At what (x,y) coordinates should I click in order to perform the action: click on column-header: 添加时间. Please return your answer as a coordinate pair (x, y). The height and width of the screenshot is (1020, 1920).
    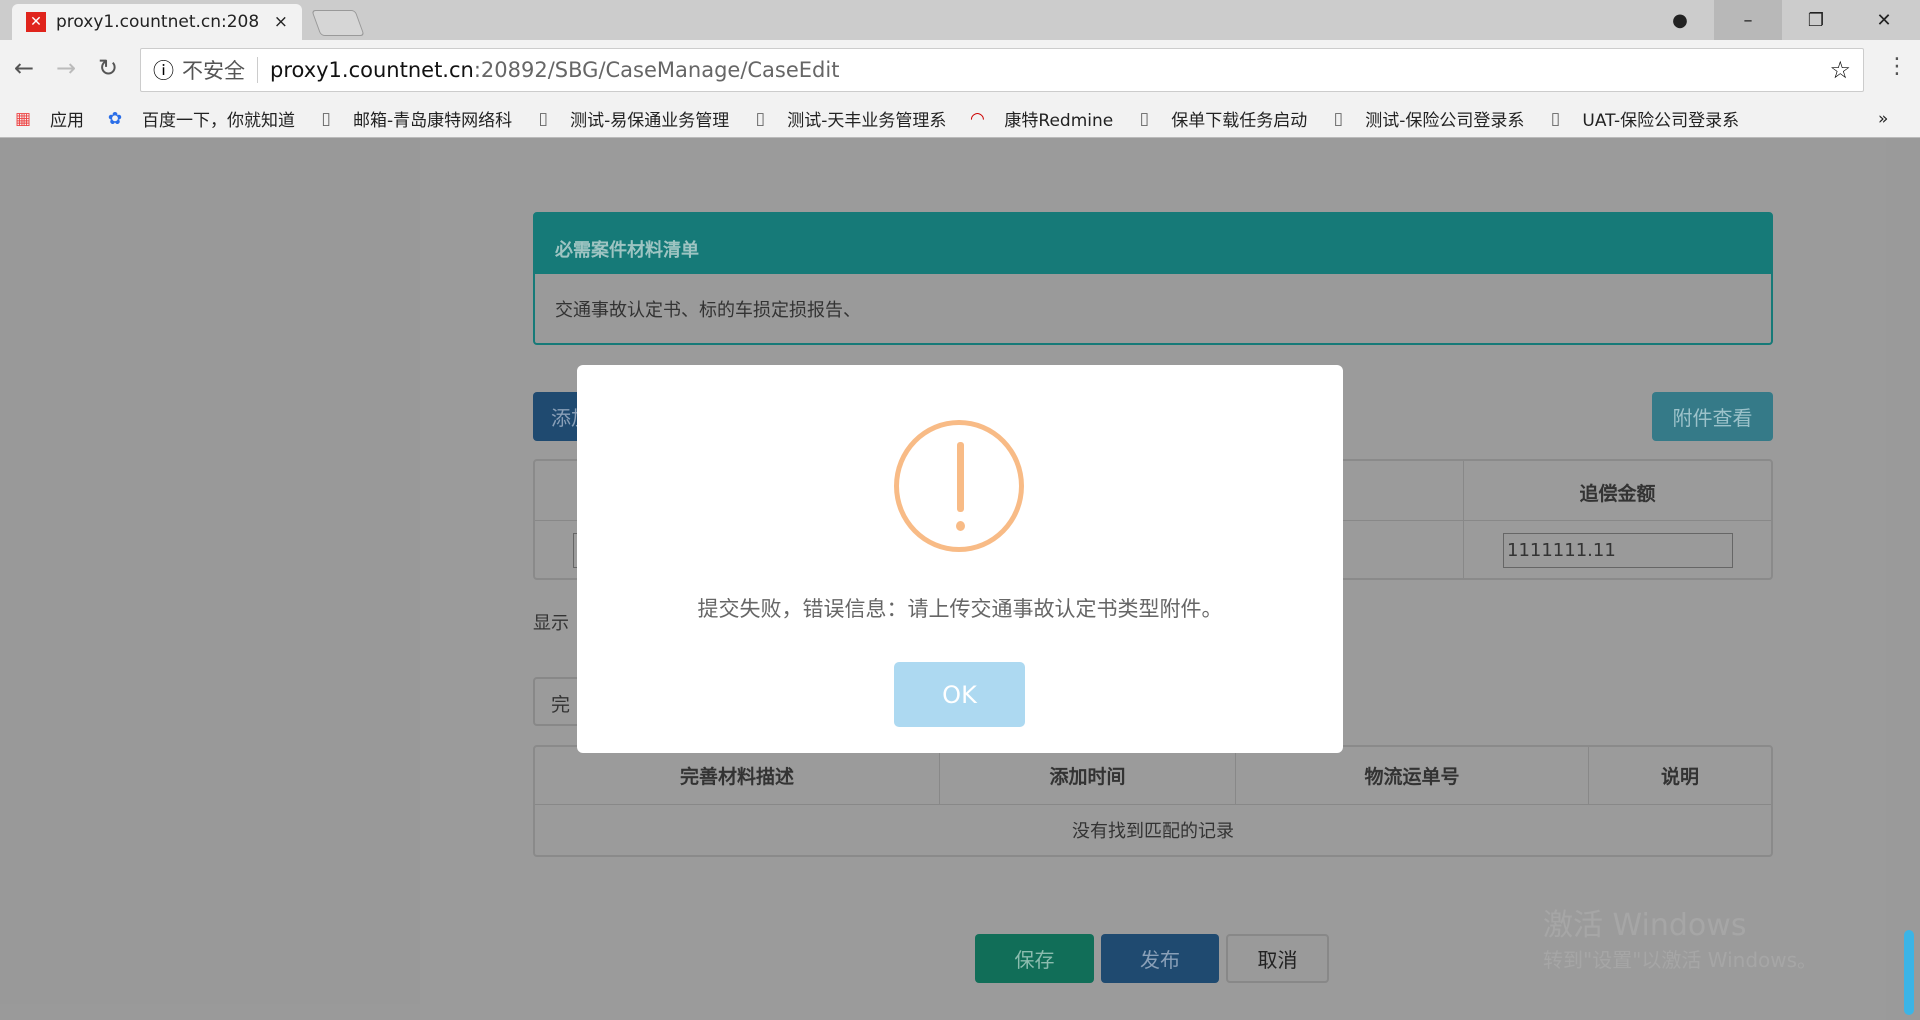
    Looking at the image, I should click on (1088, 775).